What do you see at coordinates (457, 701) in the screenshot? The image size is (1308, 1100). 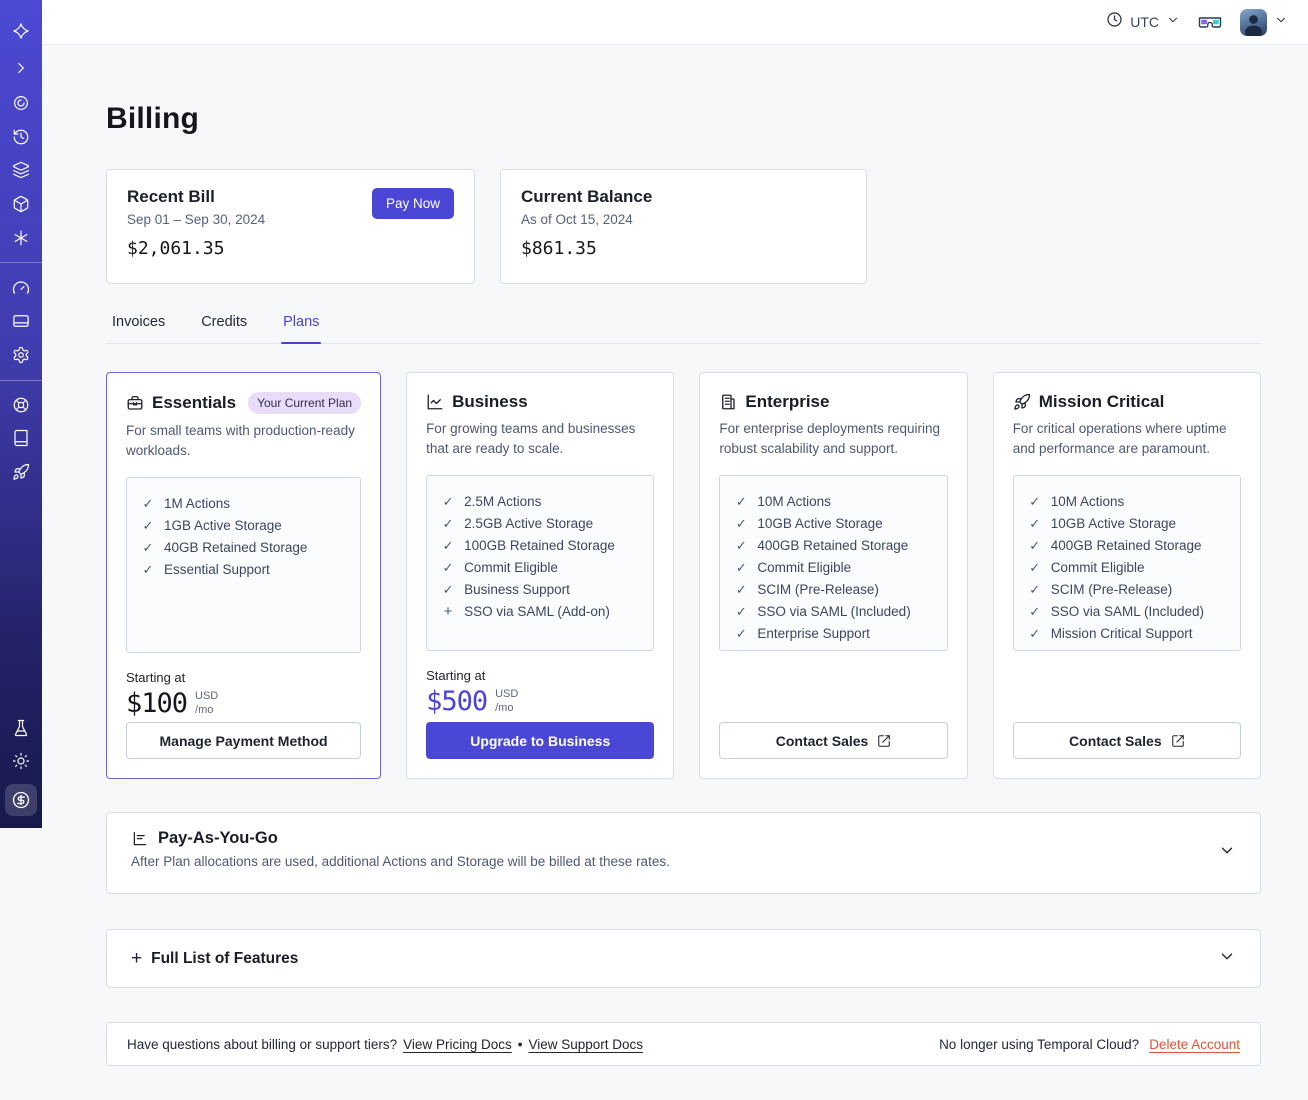 I see `price-amount: $500` at bounding box center [457, 701].